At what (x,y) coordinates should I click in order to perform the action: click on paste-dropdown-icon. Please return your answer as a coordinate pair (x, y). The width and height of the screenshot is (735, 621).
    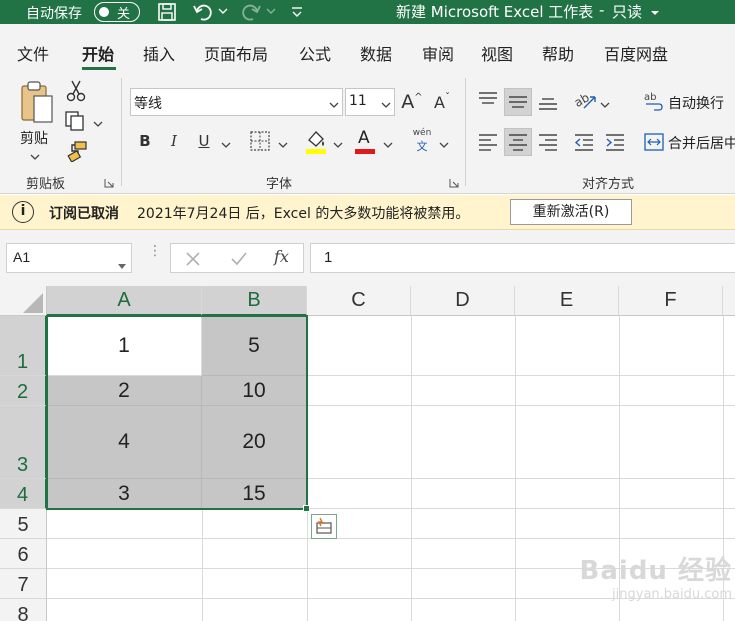
    Looking at the image, I should click on (35, 157).